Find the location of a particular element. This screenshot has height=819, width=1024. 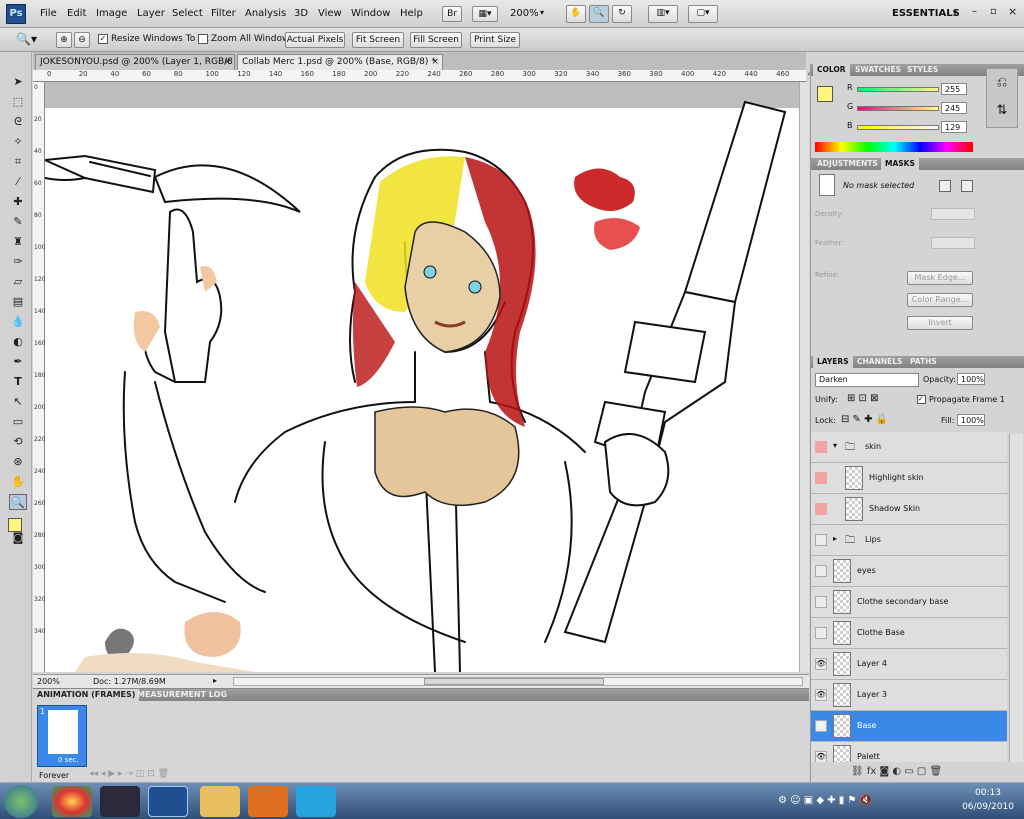

clock-date: 06/09/2010 is located at coordinates (988, 807).